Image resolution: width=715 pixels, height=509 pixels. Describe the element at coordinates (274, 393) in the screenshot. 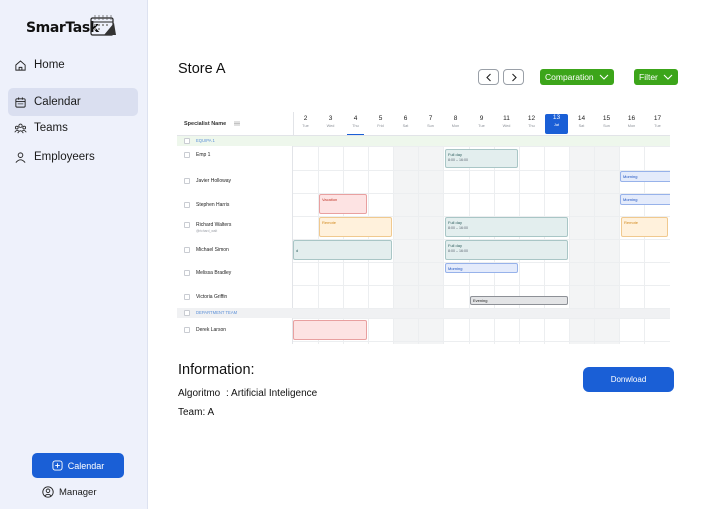

I see `algorithm-value: Artificial Inteligence` at that location.